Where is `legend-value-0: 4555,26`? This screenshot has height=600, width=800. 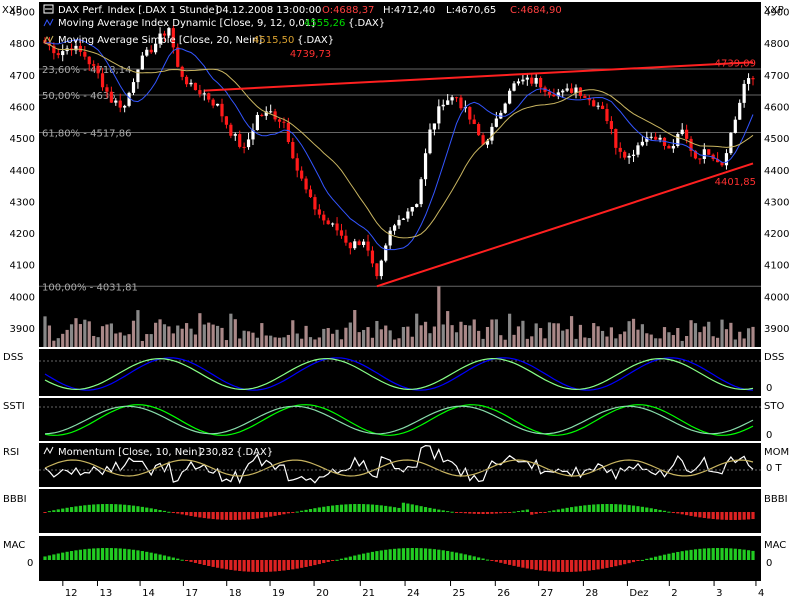 legend-value-0: 4555,26 is located at coordinates (324, 23).